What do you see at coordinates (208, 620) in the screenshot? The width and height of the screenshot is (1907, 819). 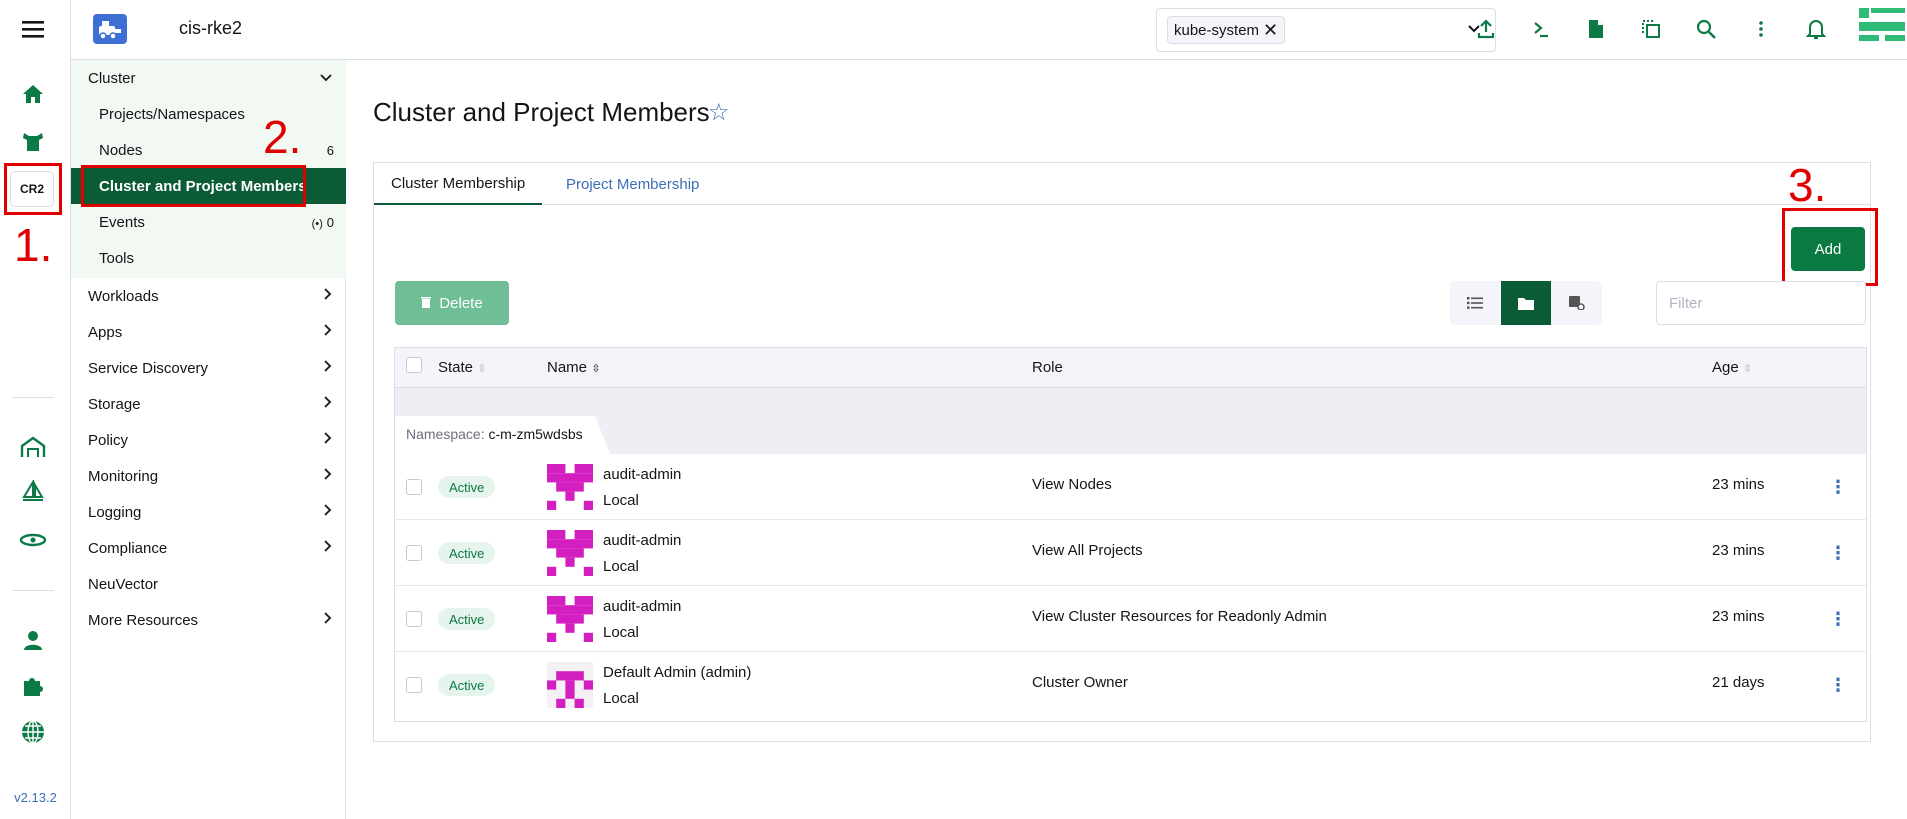 I see `nav-group-more-resources: More Resources` at bounding box center [208, 620].